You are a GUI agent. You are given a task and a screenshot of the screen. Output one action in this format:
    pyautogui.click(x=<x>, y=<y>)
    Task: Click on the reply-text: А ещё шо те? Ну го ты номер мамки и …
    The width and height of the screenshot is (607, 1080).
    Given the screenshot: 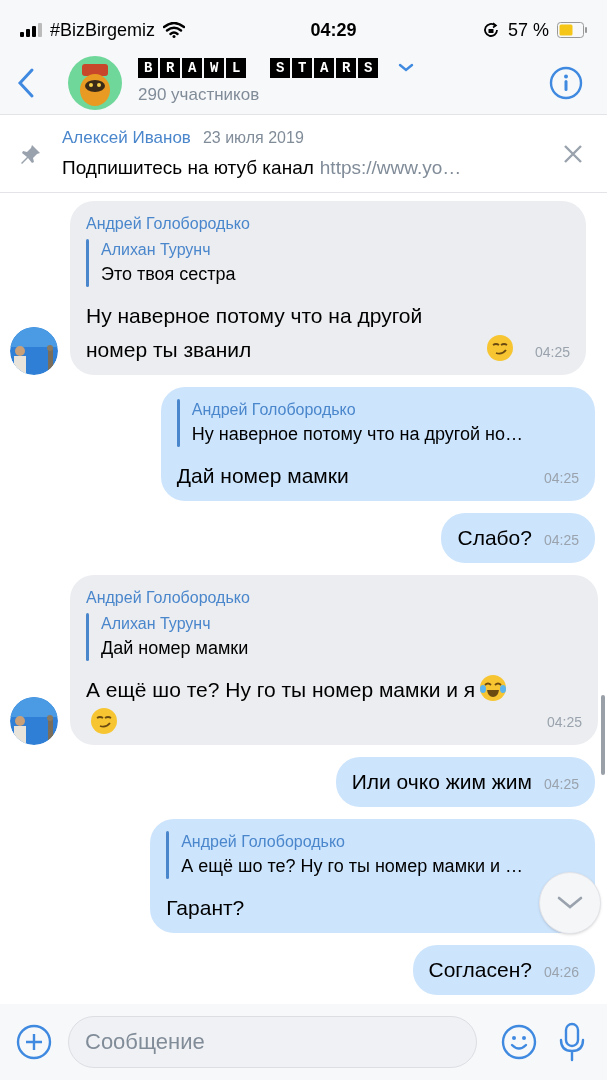 What is the action you would take?
    pyautogui.click(x=352, y=866)
    